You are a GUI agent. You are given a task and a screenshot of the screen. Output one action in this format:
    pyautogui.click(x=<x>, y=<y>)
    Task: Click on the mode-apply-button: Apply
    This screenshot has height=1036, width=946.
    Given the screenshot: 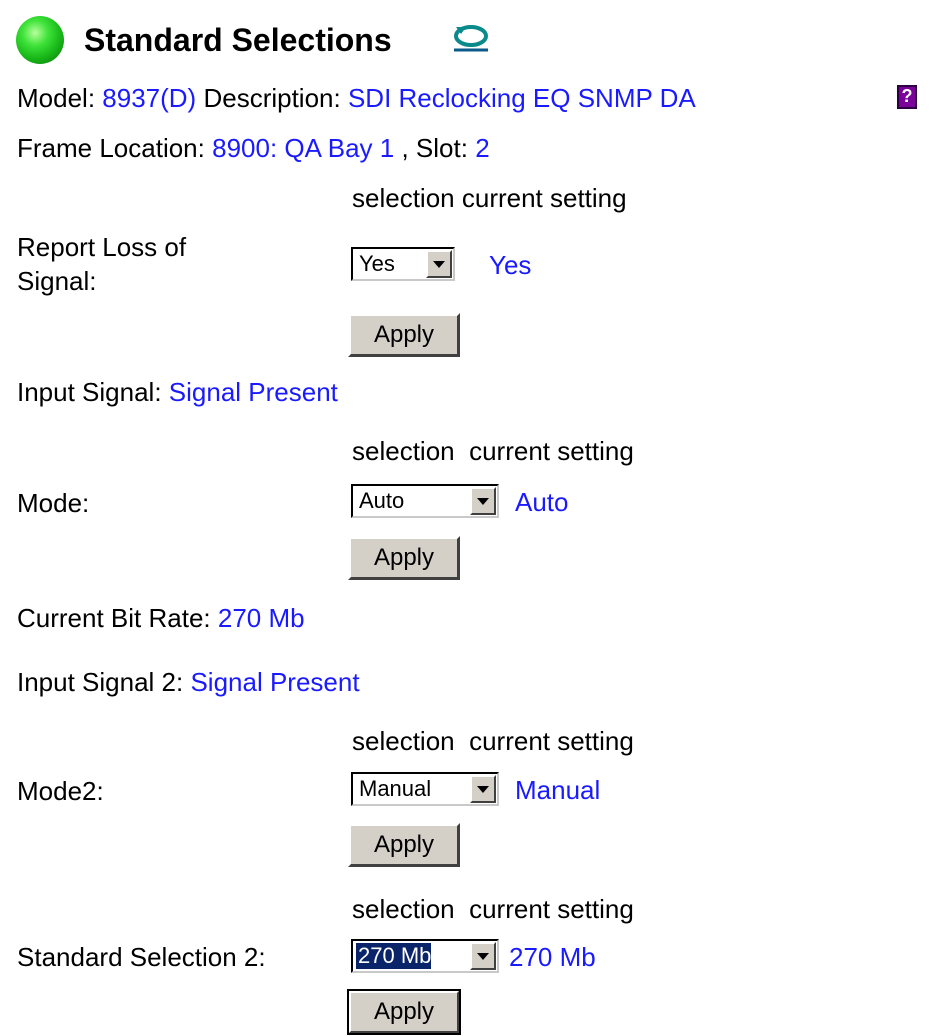 What is the action you would take?
    pyautogui.click(x=404, y=558)
    